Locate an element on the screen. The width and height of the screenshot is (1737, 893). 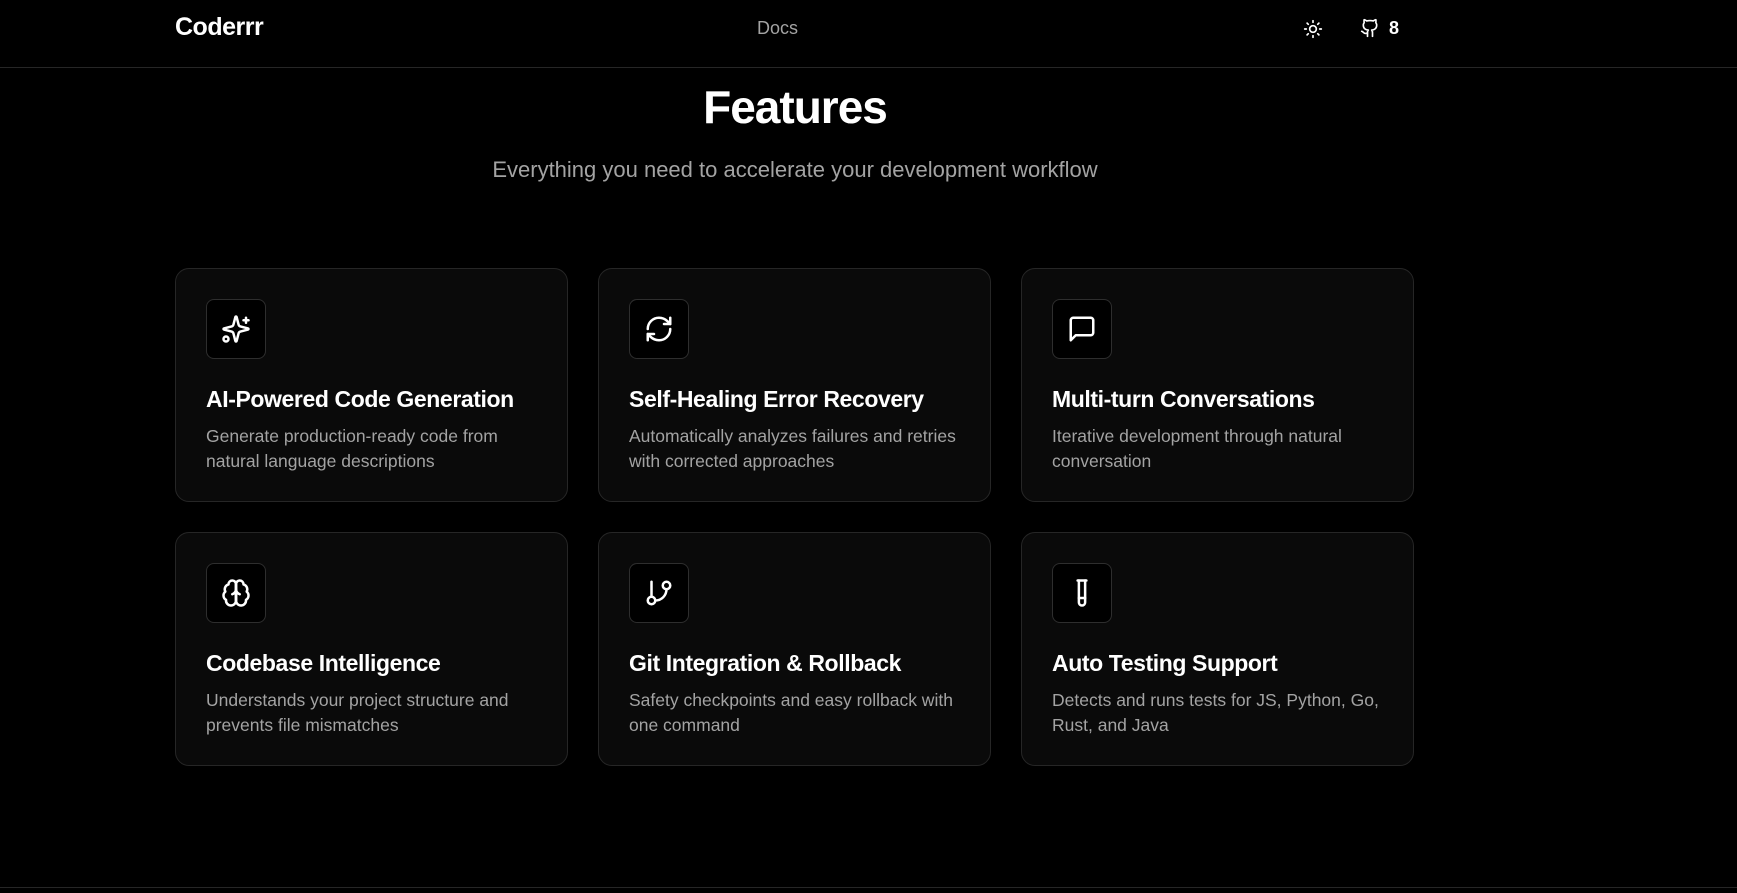
github-link: 8 is located at coordinates (1379, 28).